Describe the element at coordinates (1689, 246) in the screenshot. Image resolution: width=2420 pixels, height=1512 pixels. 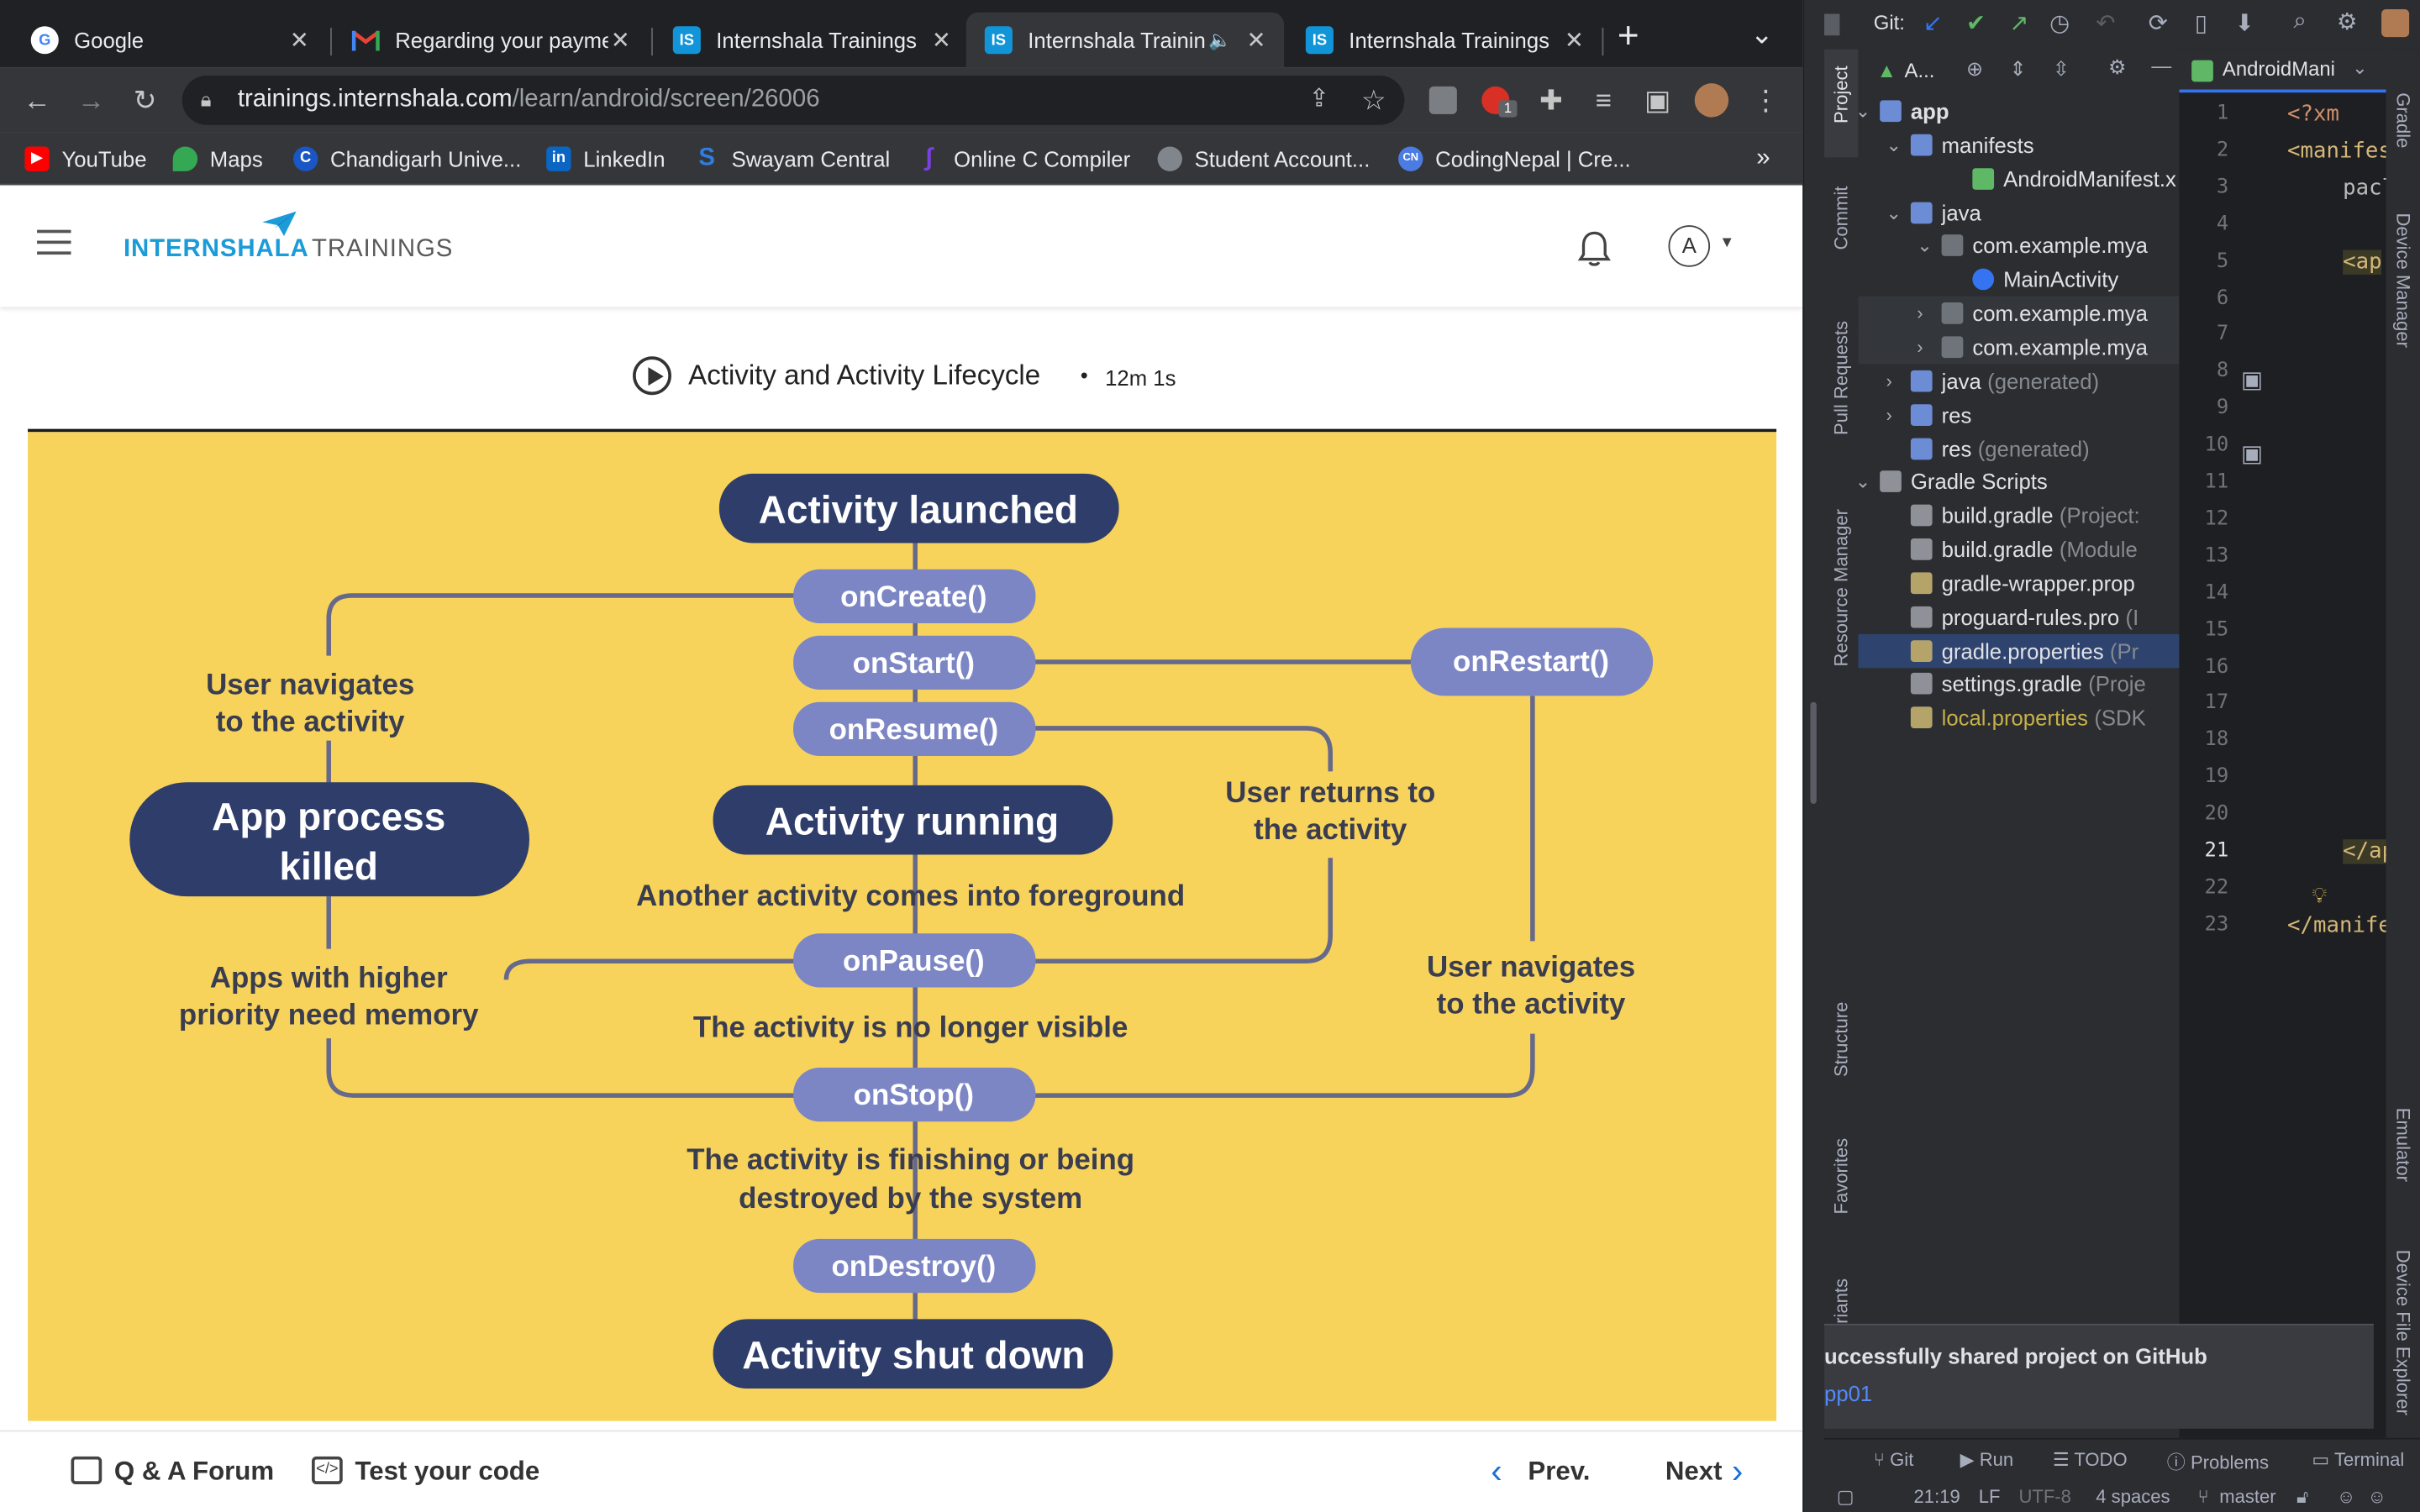
I see `user-avatar: A` at that location.